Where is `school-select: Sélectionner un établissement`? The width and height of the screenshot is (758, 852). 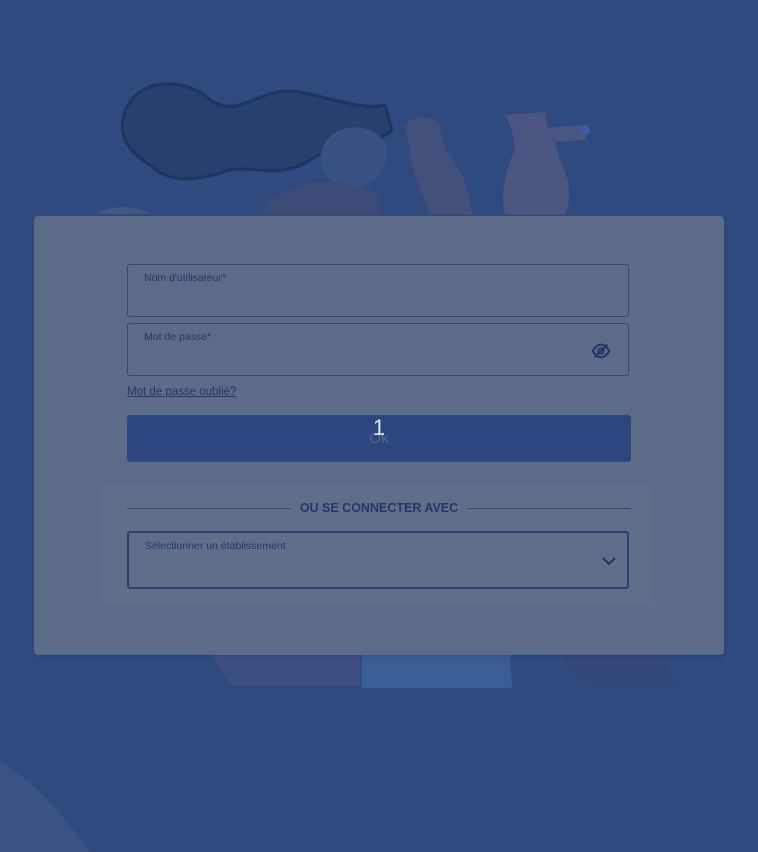 school-select: Sélectionner un établissement is located at coordinates (378, 560).